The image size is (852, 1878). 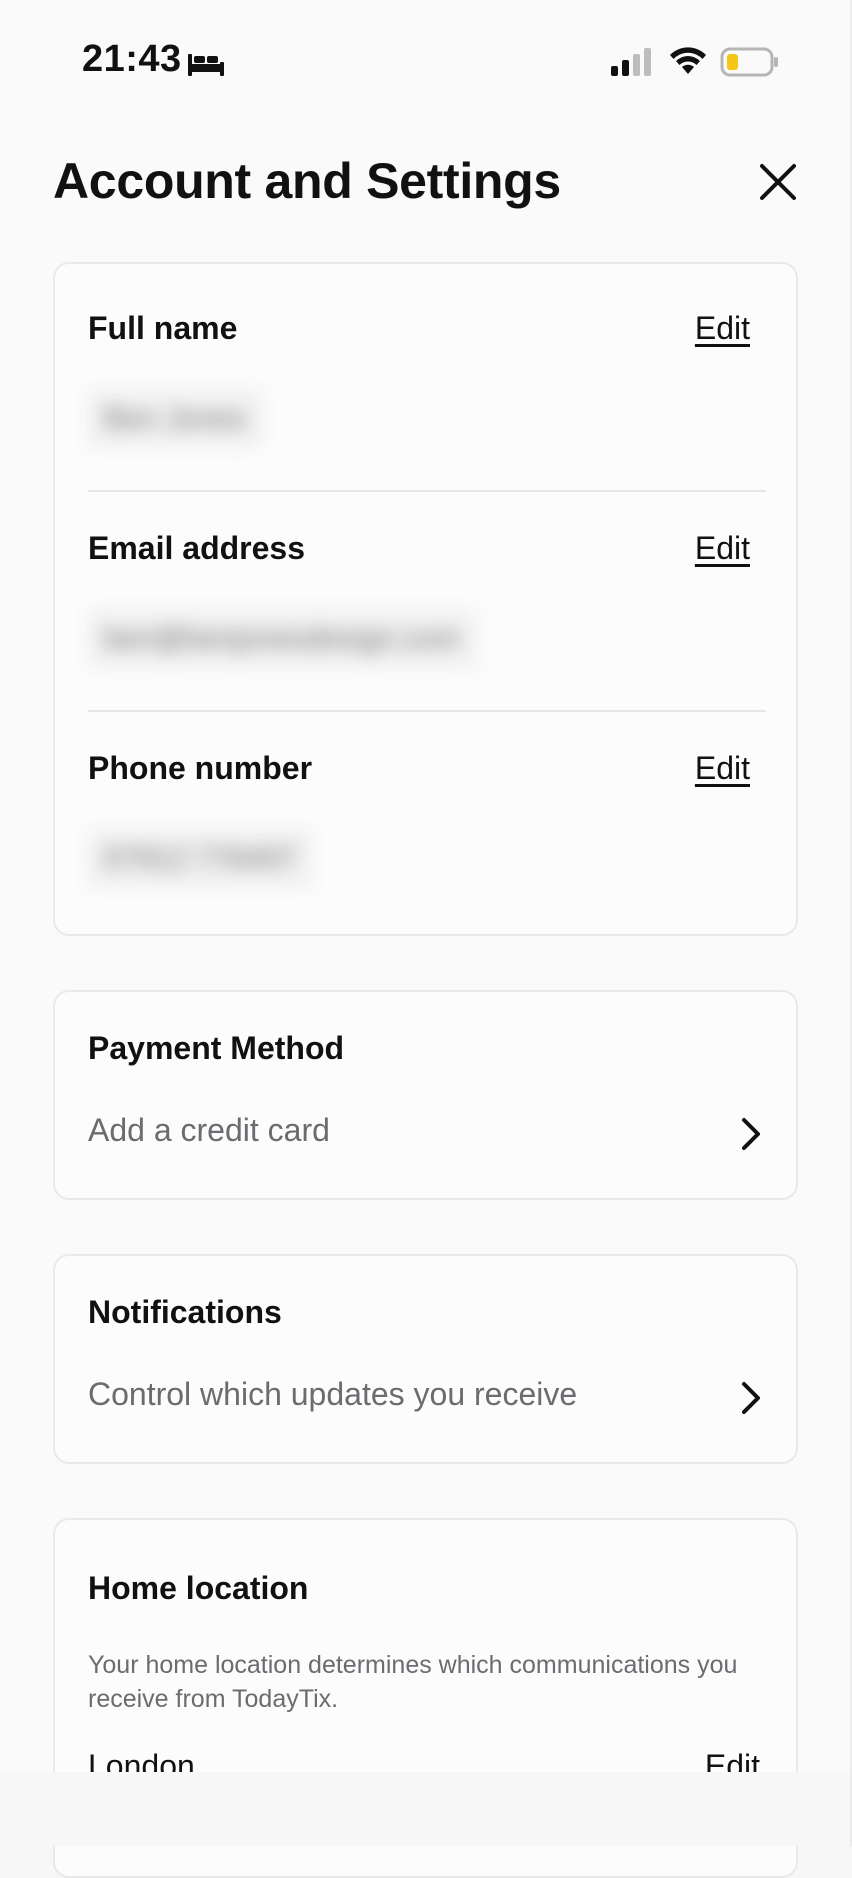 What do you see at coordinates (185, 1312) in the screenshot?
I see `notifications-title: Notifications` at bounding box center [185, 1312].